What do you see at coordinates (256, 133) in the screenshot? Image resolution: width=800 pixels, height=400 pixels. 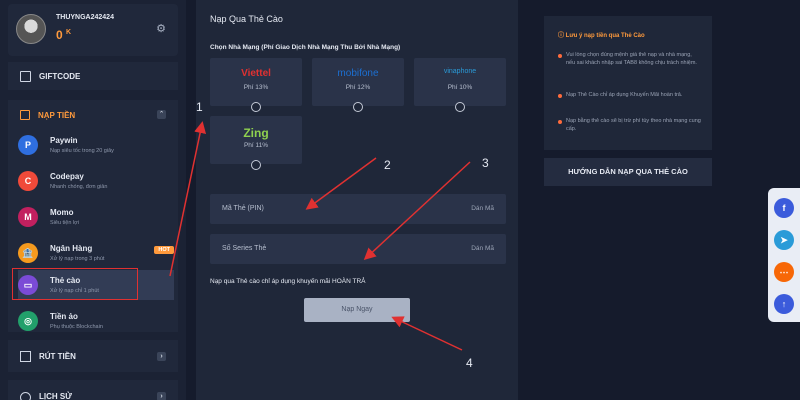 I see `zing-logo: Zing` at bounding box center [256, 133].